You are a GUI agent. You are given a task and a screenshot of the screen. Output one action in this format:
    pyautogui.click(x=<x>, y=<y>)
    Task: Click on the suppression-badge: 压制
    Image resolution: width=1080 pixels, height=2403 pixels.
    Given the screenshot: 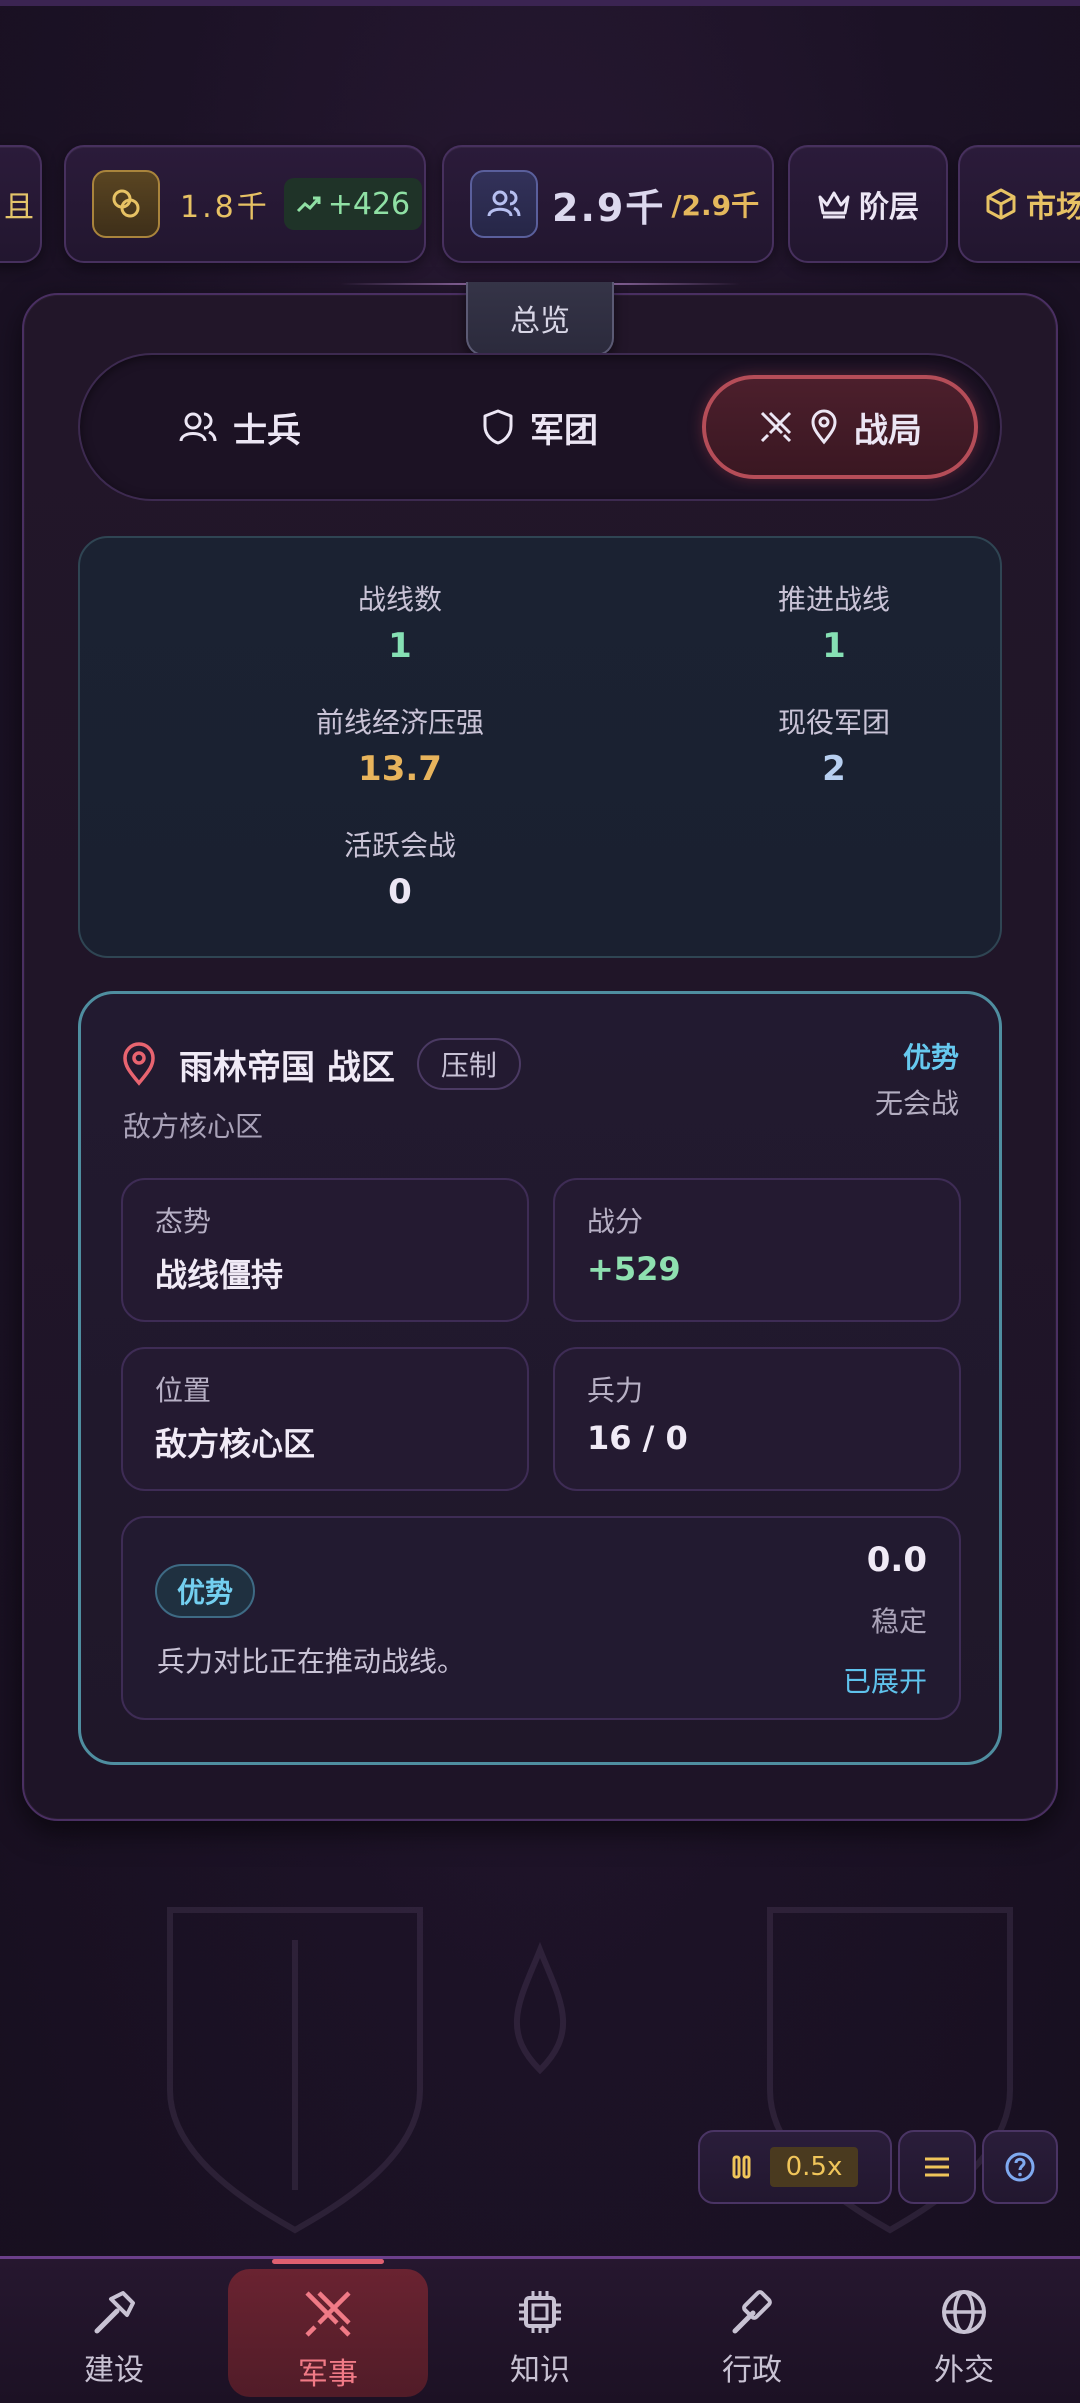 What is the action you would take?
    pyautogui.click(x=468, y=1064)
    